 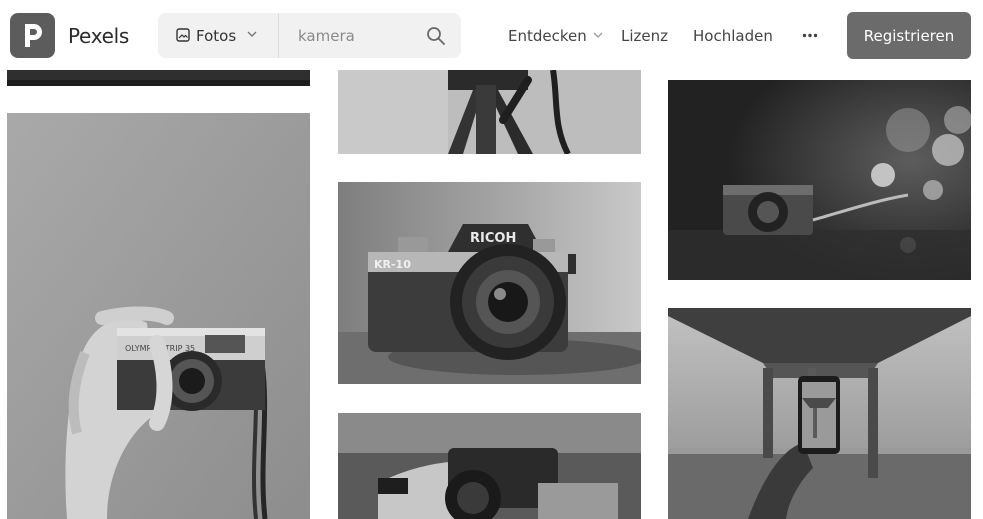 I want to click on pexels-logo-icon, so click(x=33, y=35).